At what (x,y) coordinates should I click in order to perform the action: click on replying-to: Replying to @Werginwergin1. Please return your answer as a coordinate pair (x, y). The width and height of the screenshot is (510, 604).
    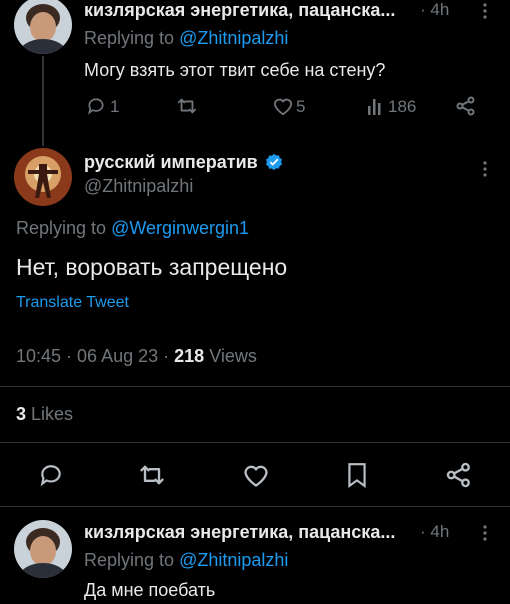
    Looking at the image, I should click on (132, 228).